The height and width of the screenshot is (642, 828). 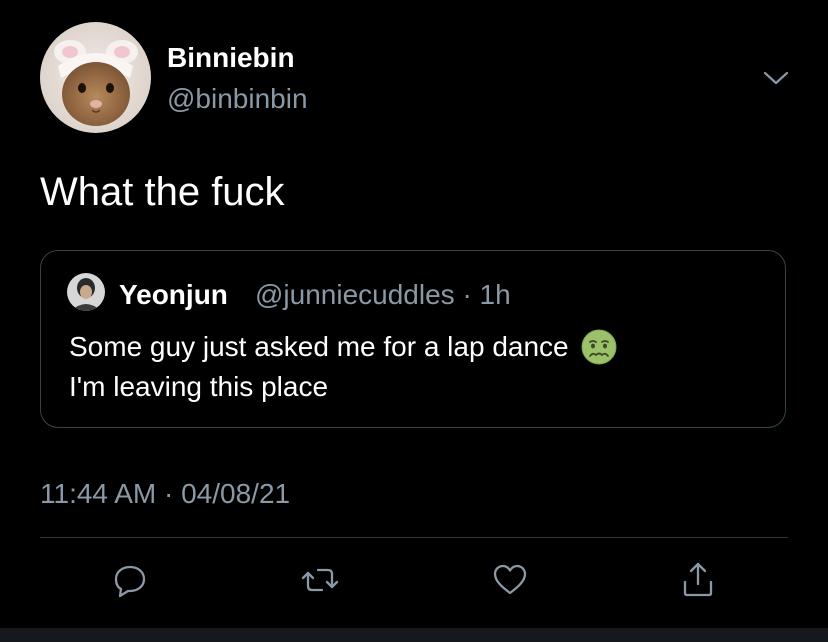 I want to click on divider, so click(x=414, y=537).